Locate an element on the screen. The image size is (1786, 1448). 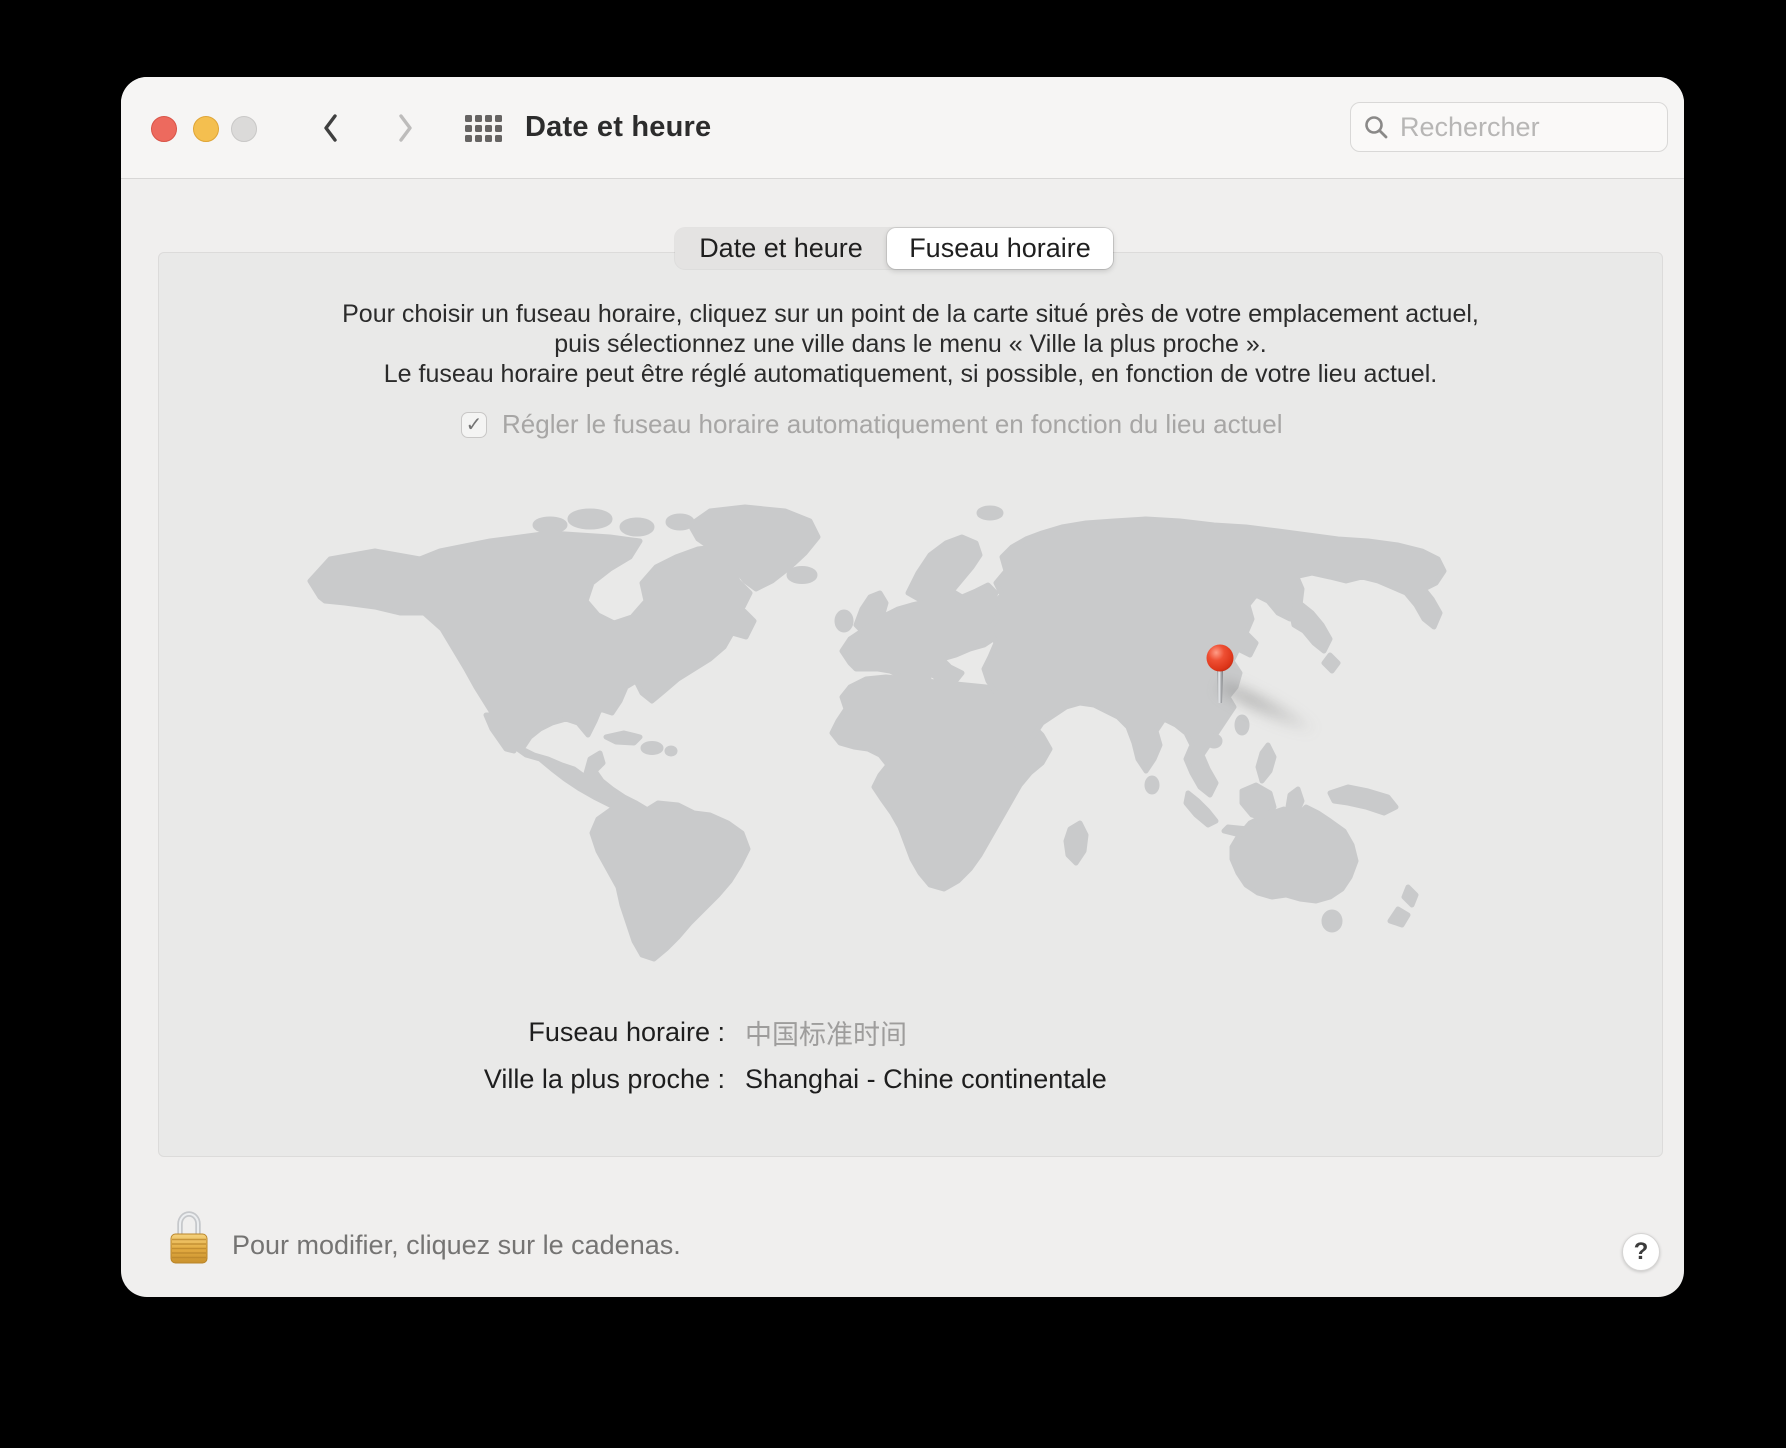
close-button is located at coordinates (164, 129).